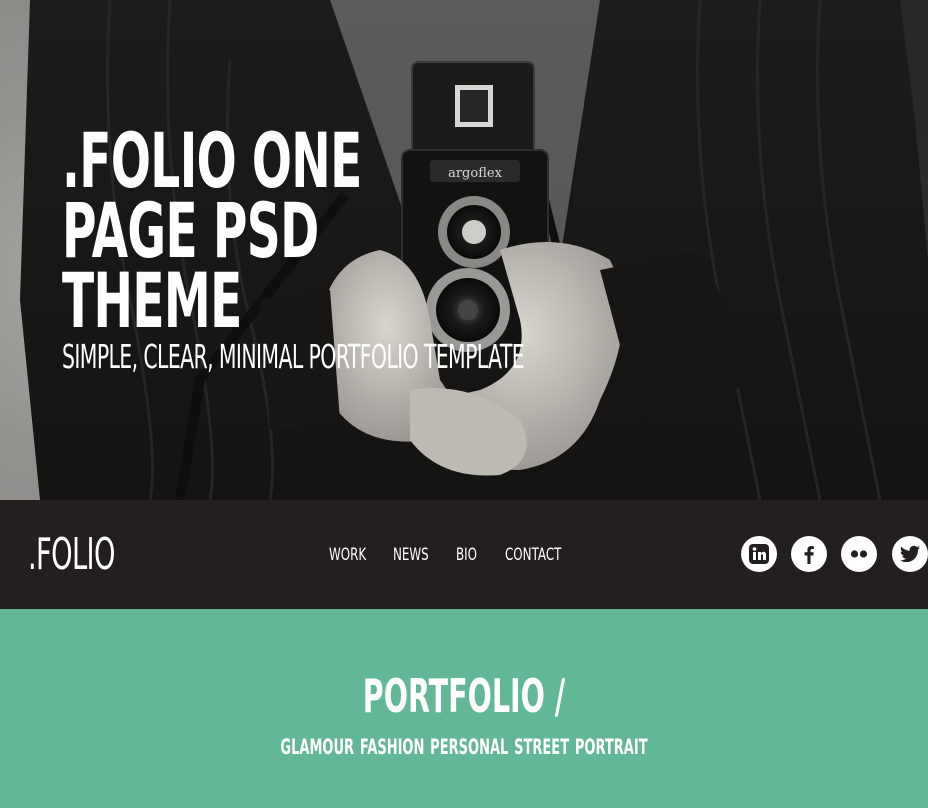  Describe the element at coordinates (463, 747) in the screenshot. I see `portfolio-category-filters: GLAMOUR FASHION PERSONAL STREET PORTRAIT` at that location.